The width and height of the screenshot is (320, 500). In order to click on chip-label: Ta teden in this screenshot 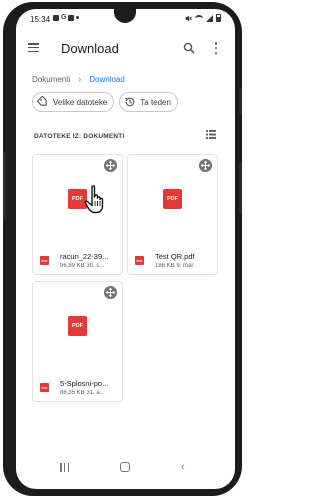, I will do `click(155, 102)`.